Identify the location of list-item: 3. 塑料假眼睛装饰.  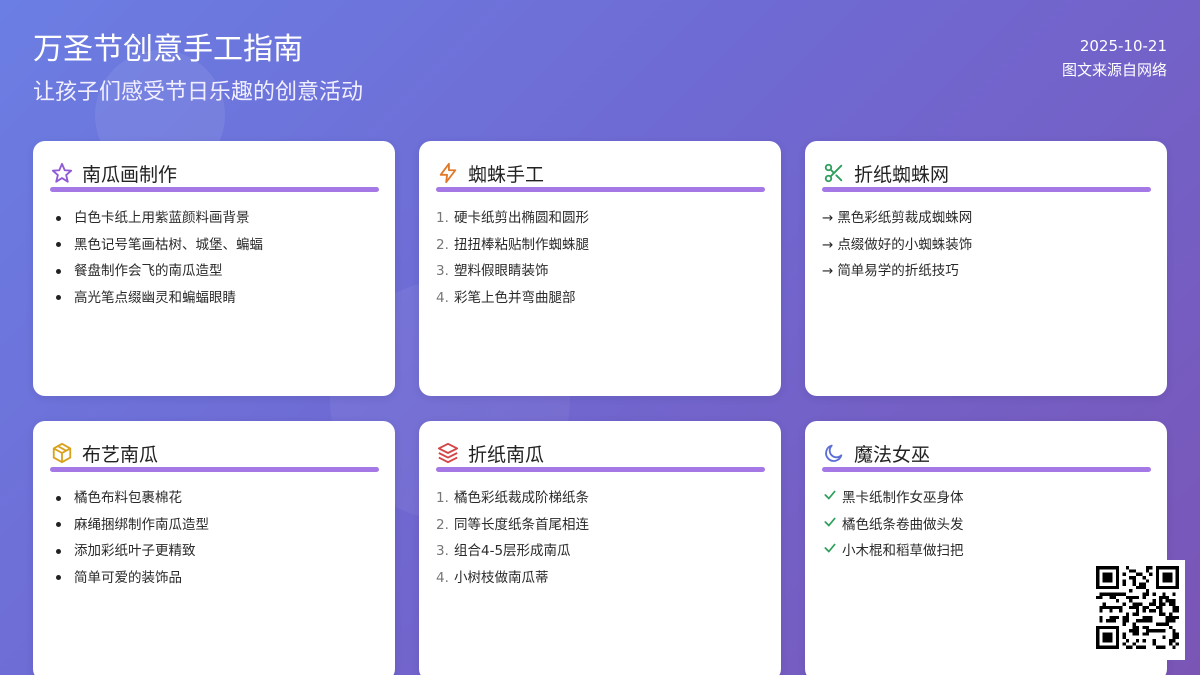
(600, 271).